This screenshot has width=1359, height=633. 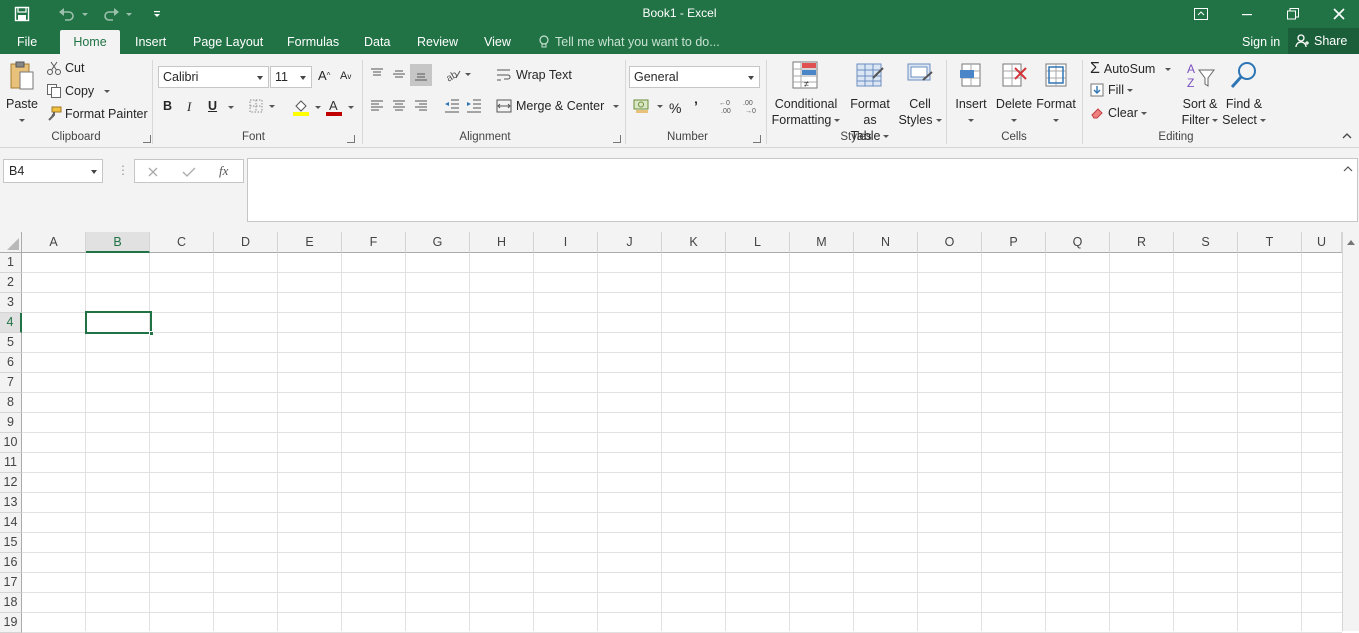 What do you see at coordinates (123, 170) in the screenshot?
I see `formula-bar-grip-icon: ⋮` at bounding box center [123, 170].